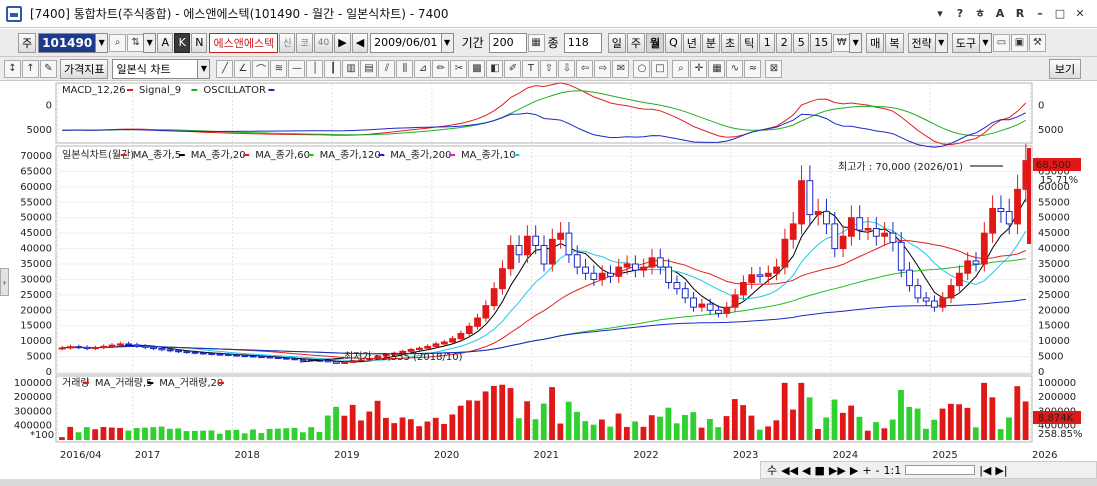 The height and width of the screenshot is (486, 1097). Describe the element at coordinates (1060, 13) in the screenshot. I see `maximize-icon: □` at that location.